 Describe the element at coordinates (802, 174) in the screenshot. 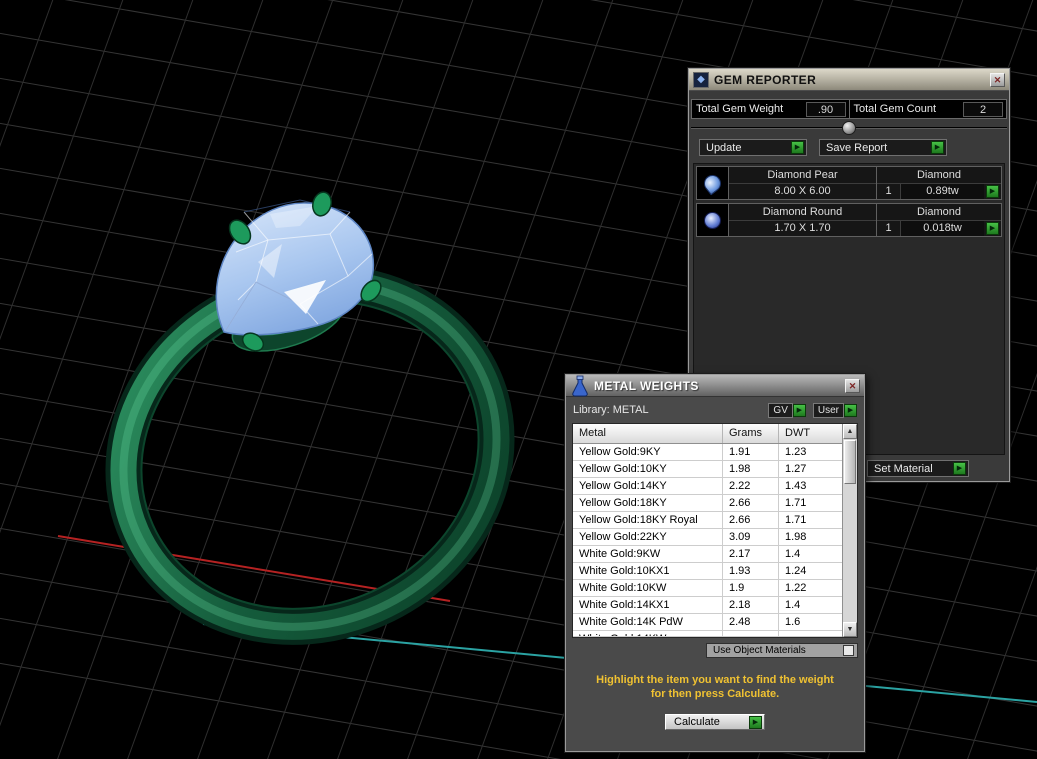

I see `gem-name: Diamond Pear` at that location.